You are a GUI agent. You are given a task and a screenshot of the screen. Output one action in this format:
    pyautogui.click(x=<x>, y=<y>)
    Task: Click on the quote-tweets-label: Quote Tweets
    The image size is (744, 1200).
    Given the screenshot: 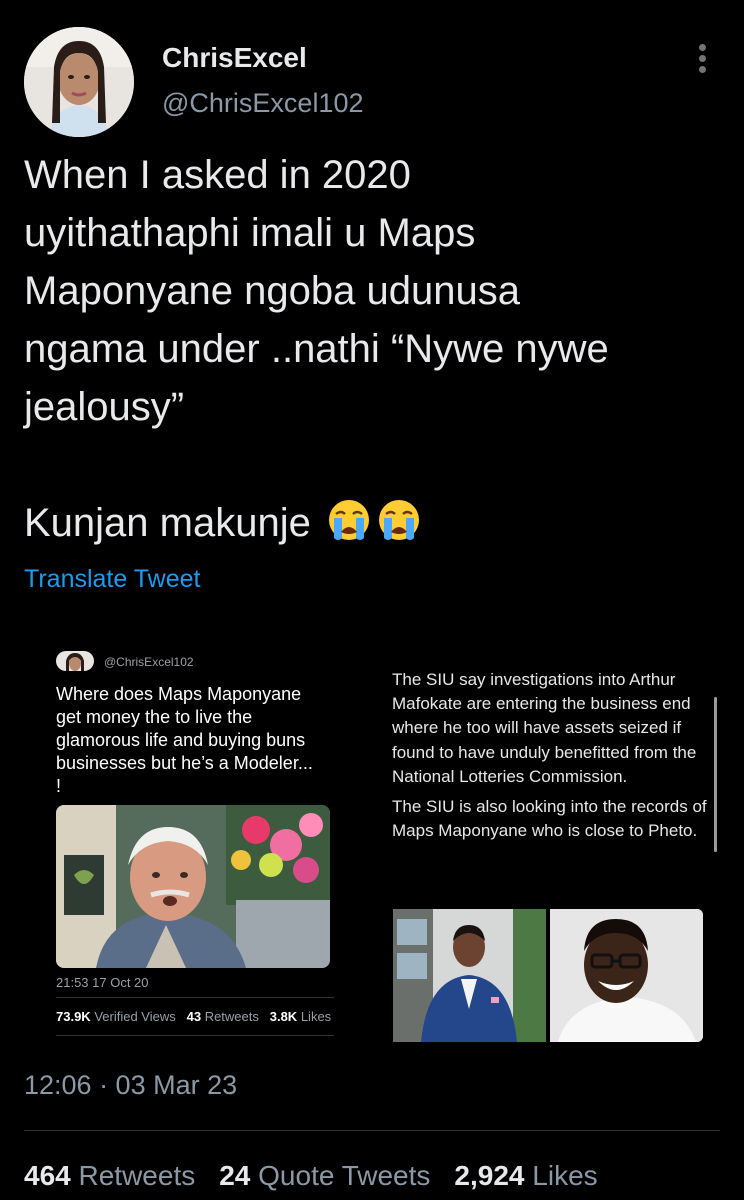 What is the action you would take?
    pyautogui.click(x=344, y=1175)
    